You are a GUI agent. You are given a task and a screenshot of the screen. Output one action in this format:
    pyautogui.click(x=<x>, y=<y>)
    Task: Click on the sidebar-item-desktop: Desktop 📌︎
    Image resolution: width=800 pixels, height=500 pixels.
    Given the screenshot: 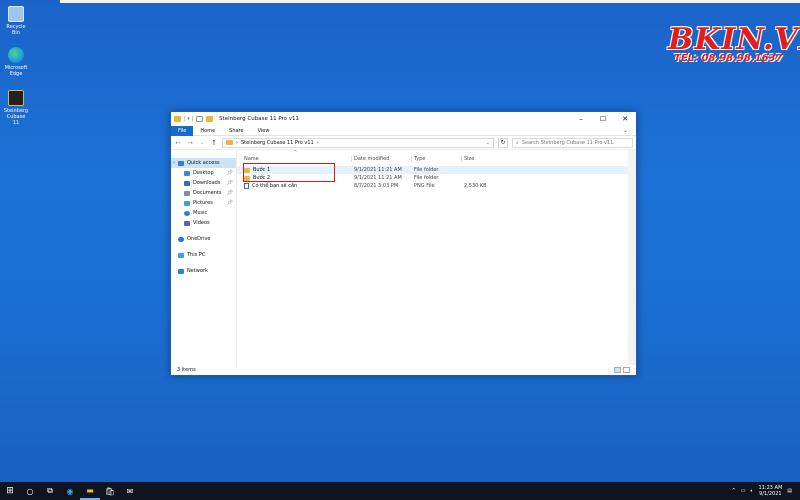 What is the action you would take?
    pyautogui.click(x=203, y=173)
    